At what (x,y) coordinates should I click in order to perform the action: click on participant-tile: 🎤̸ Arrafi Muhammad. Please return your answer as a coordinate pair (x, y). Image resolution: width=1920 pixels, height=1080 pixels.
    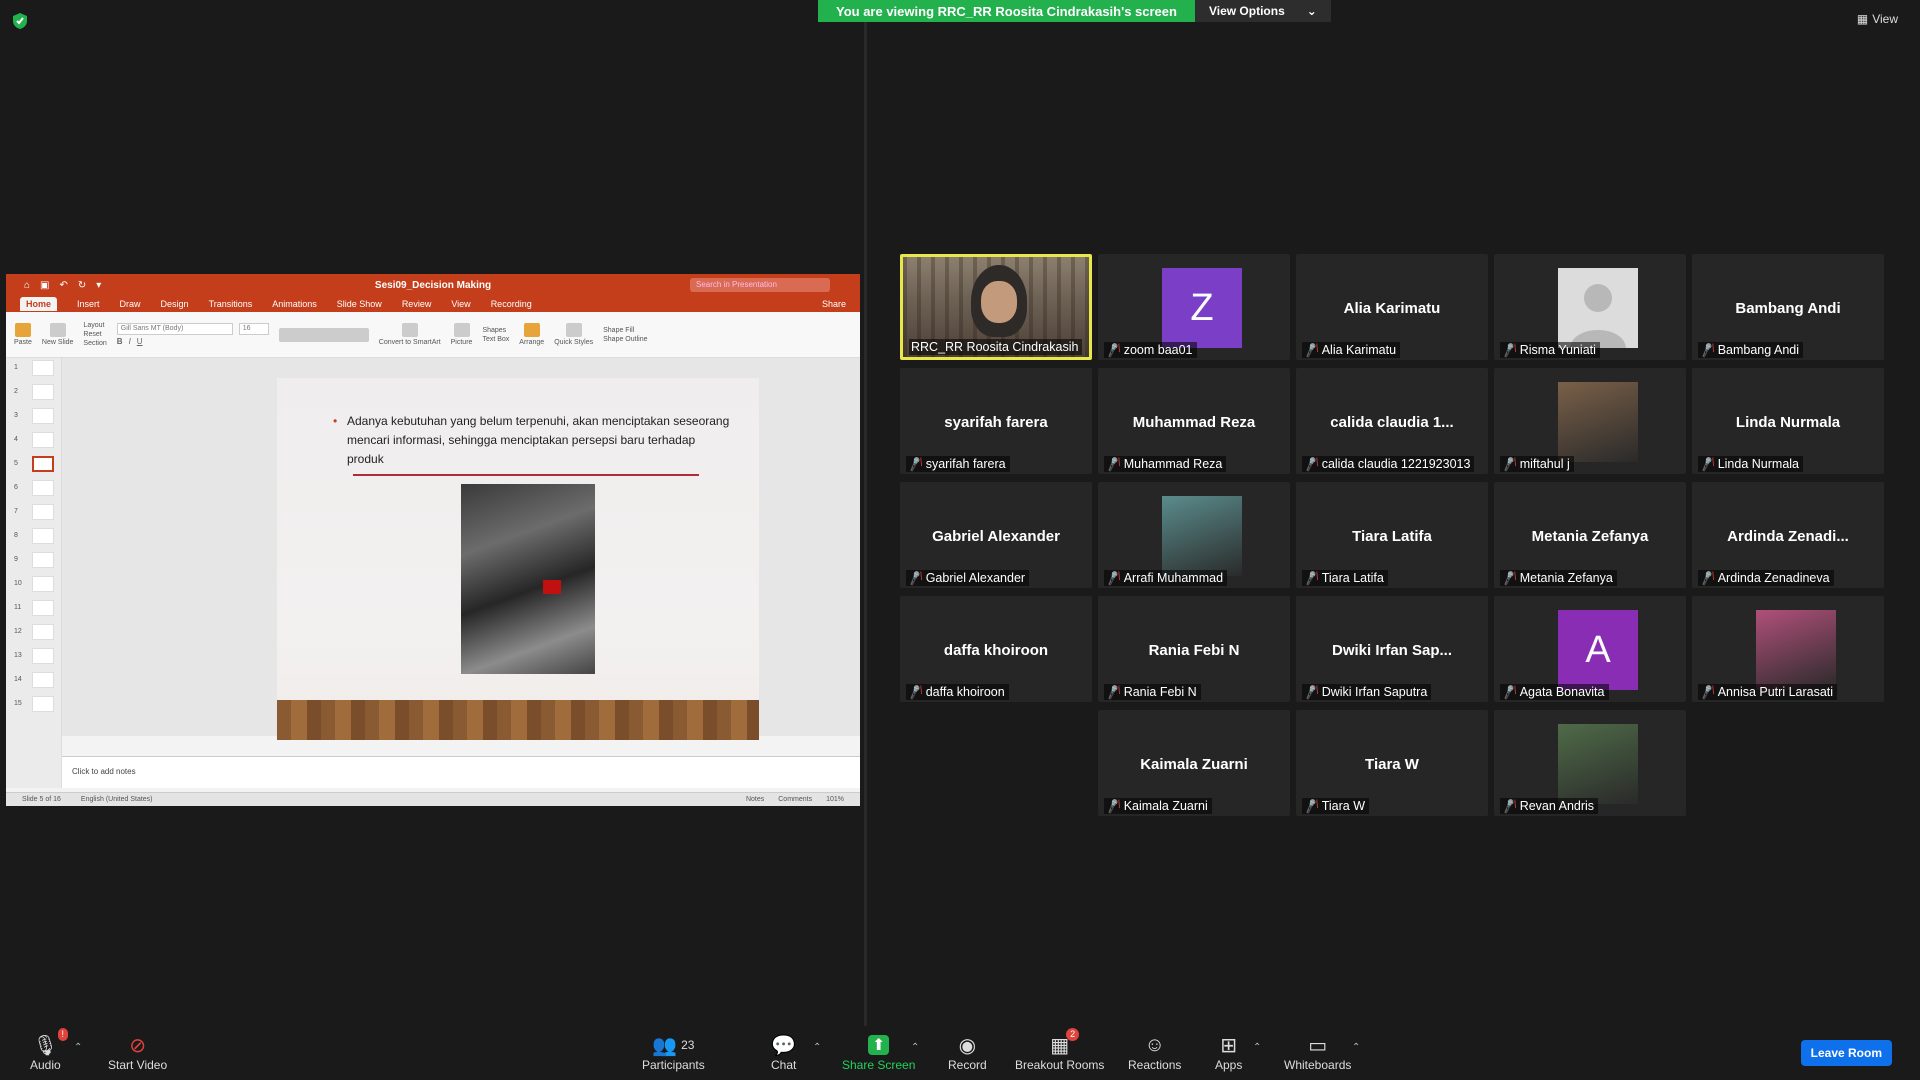
    Looking at the image, I should click on (1194, 535).